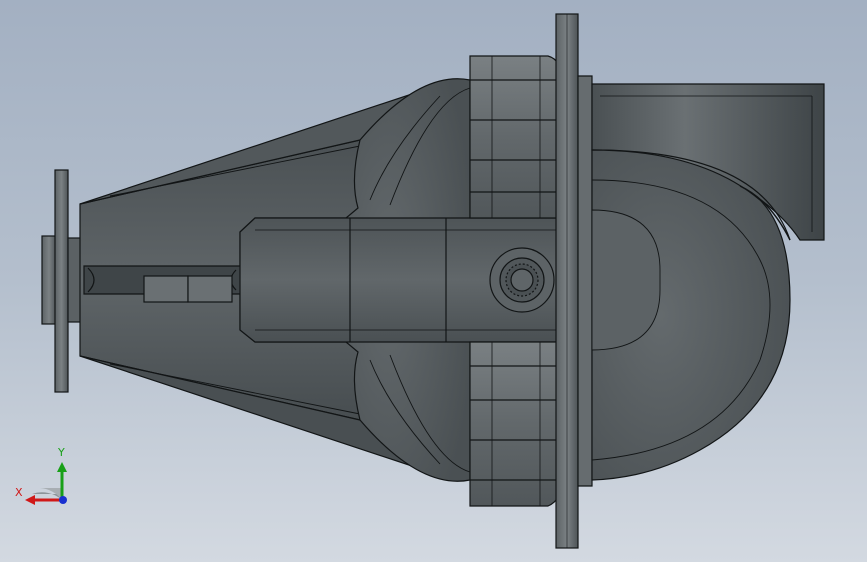 The height and width of the screenshot is (562, 867). I want to click on pinion-bore, so click(522, 280).